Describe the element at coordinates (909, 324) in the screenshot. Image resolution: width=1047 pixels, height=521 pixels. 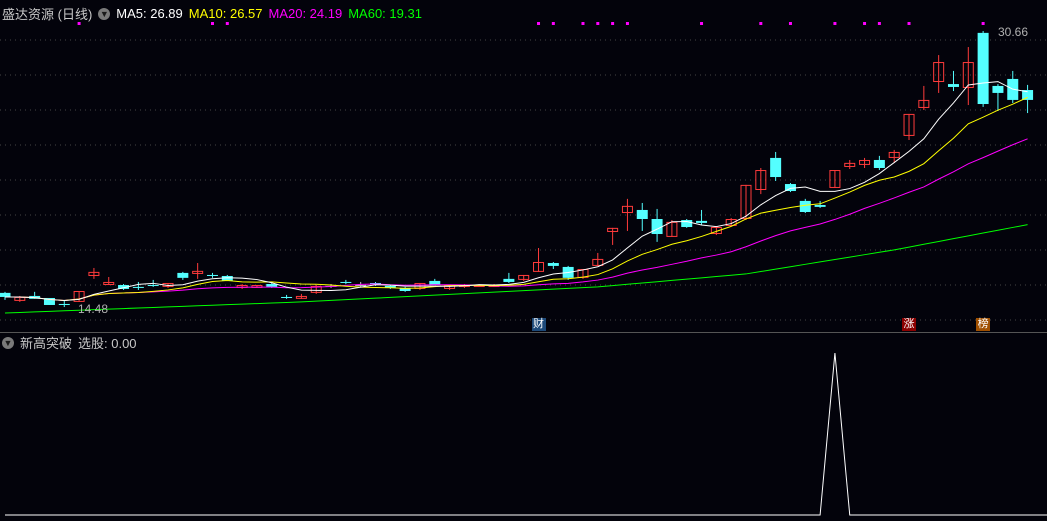
I see `event-badge: 涨` at that location.